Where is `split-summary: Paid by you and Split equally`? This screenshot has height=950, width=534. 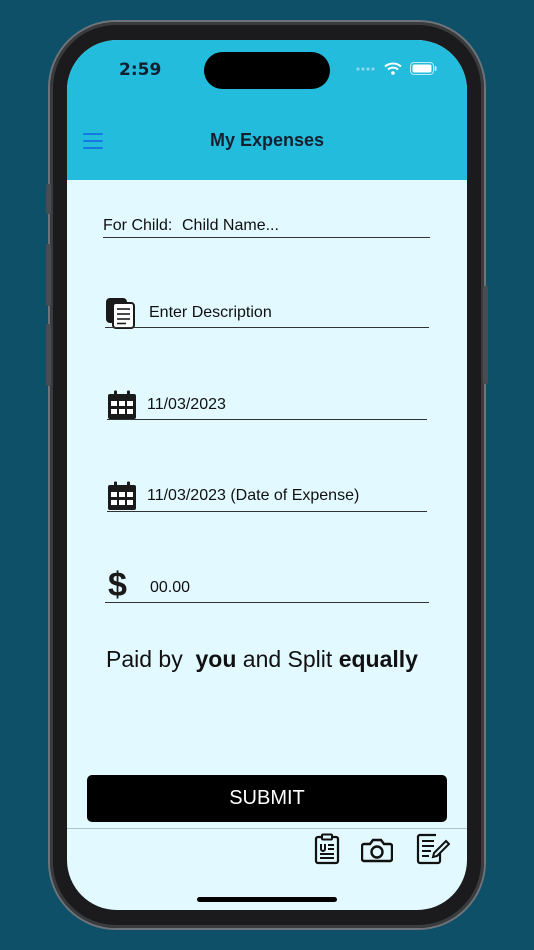 split-summary: Paid by you and Split equally is located at coordinates (262, 659).